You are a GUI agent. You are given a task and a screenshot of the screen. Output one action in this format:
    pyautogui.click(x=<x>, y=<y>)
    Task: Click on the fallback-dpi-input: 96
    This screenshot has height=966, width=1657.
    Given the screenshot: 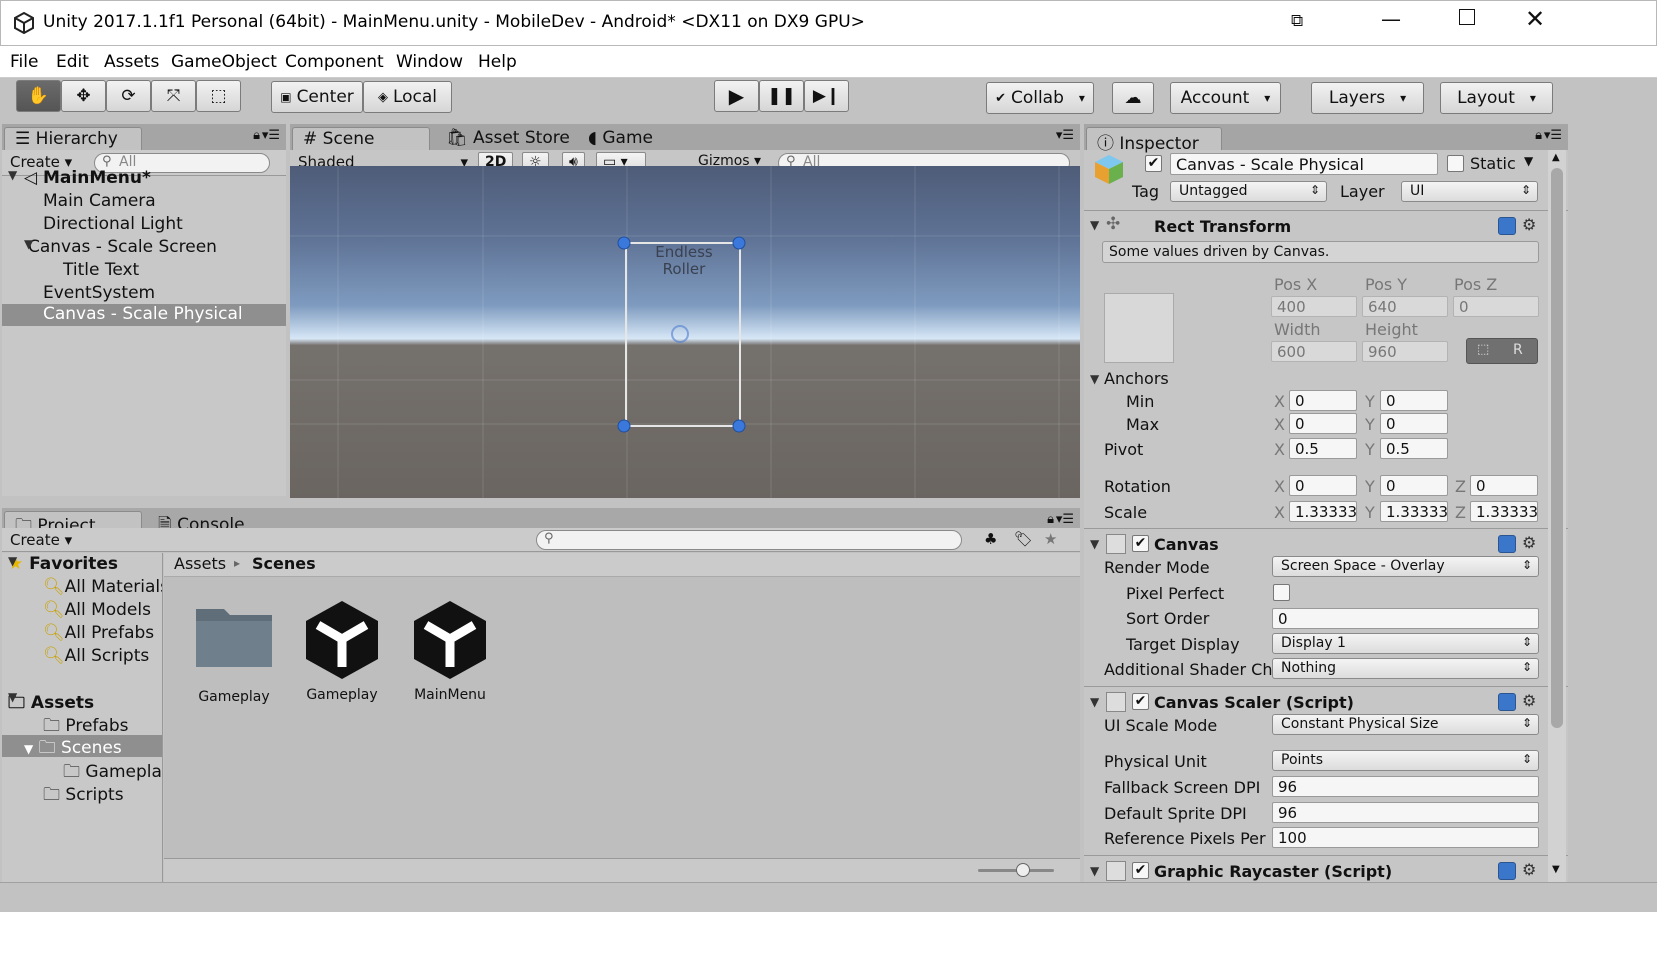 What is the action you would take?
    pyautogui.click(x=1405, y=786)
    